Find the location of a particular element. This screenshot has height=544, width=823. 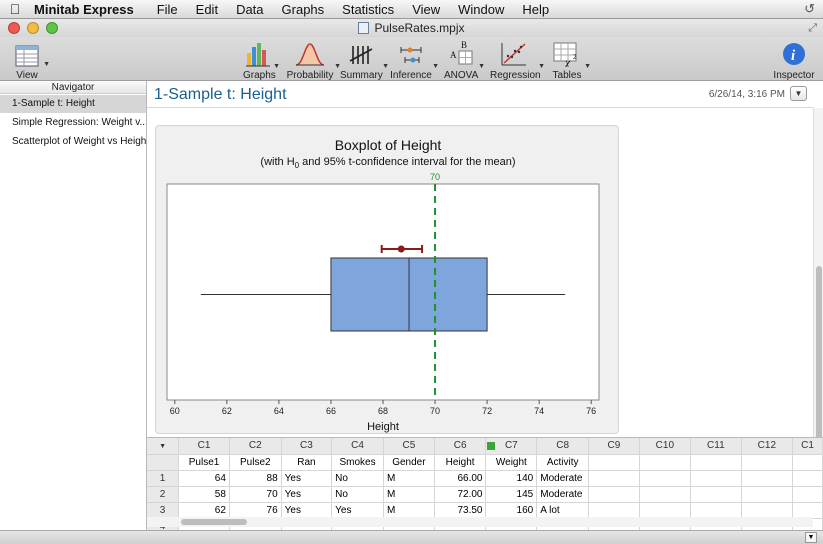

probability-tool-button: Probability ▼ is located at coordinates (313, 60).